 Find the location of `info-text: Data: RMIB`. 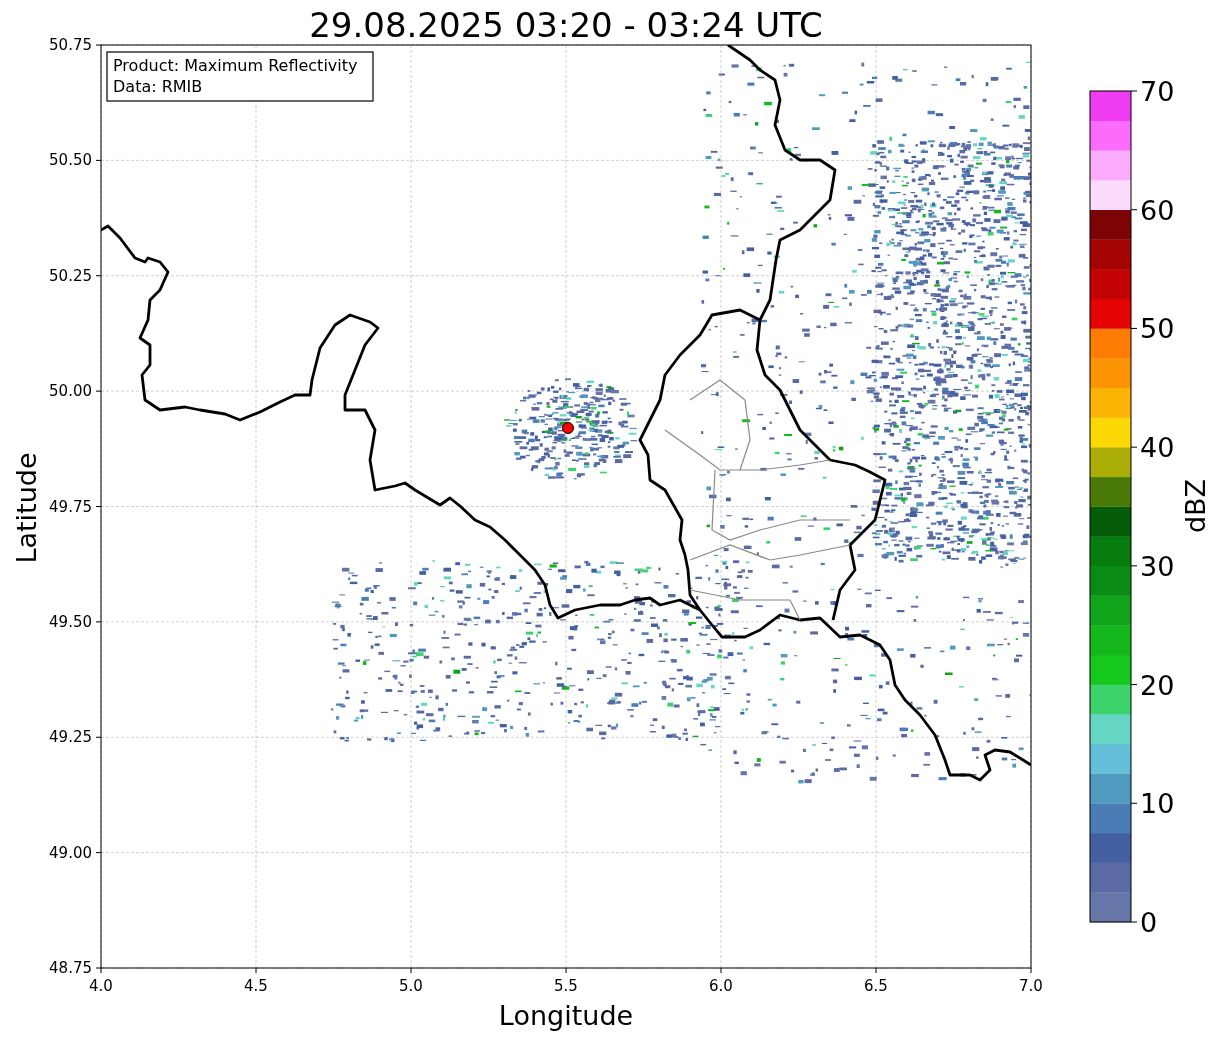

info-text: Data: RMIB is located at coordinates (158, 86).